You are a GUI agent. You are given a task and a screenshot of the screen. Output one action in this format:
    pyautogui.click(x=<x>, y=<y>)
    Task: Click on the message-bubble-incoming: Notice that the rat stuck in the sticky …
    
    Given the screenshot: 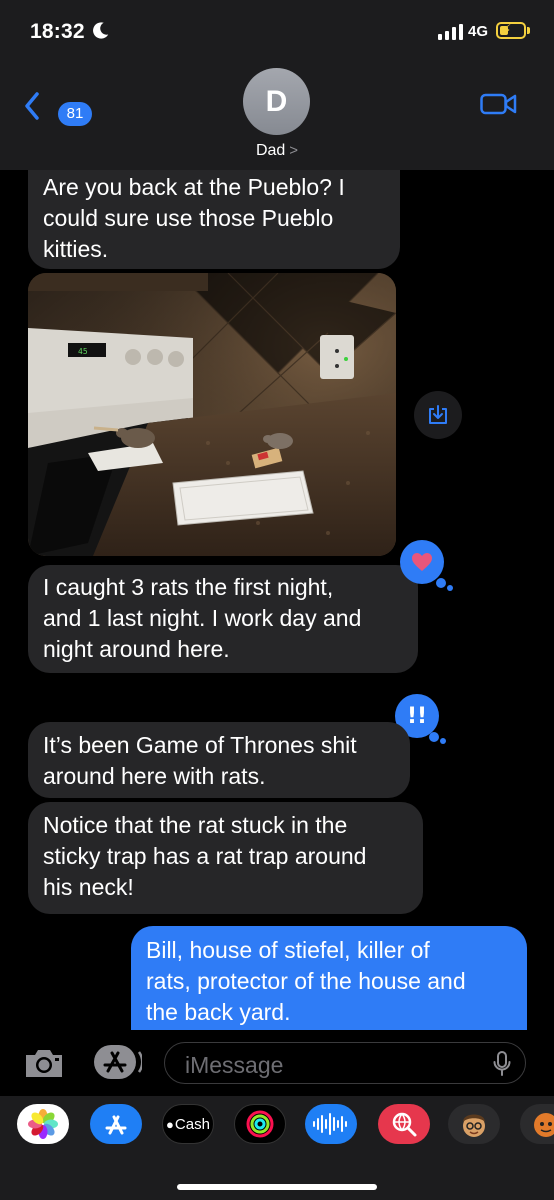 What is the action you would take?
    pyautogui.click(x=225, y=858)
    